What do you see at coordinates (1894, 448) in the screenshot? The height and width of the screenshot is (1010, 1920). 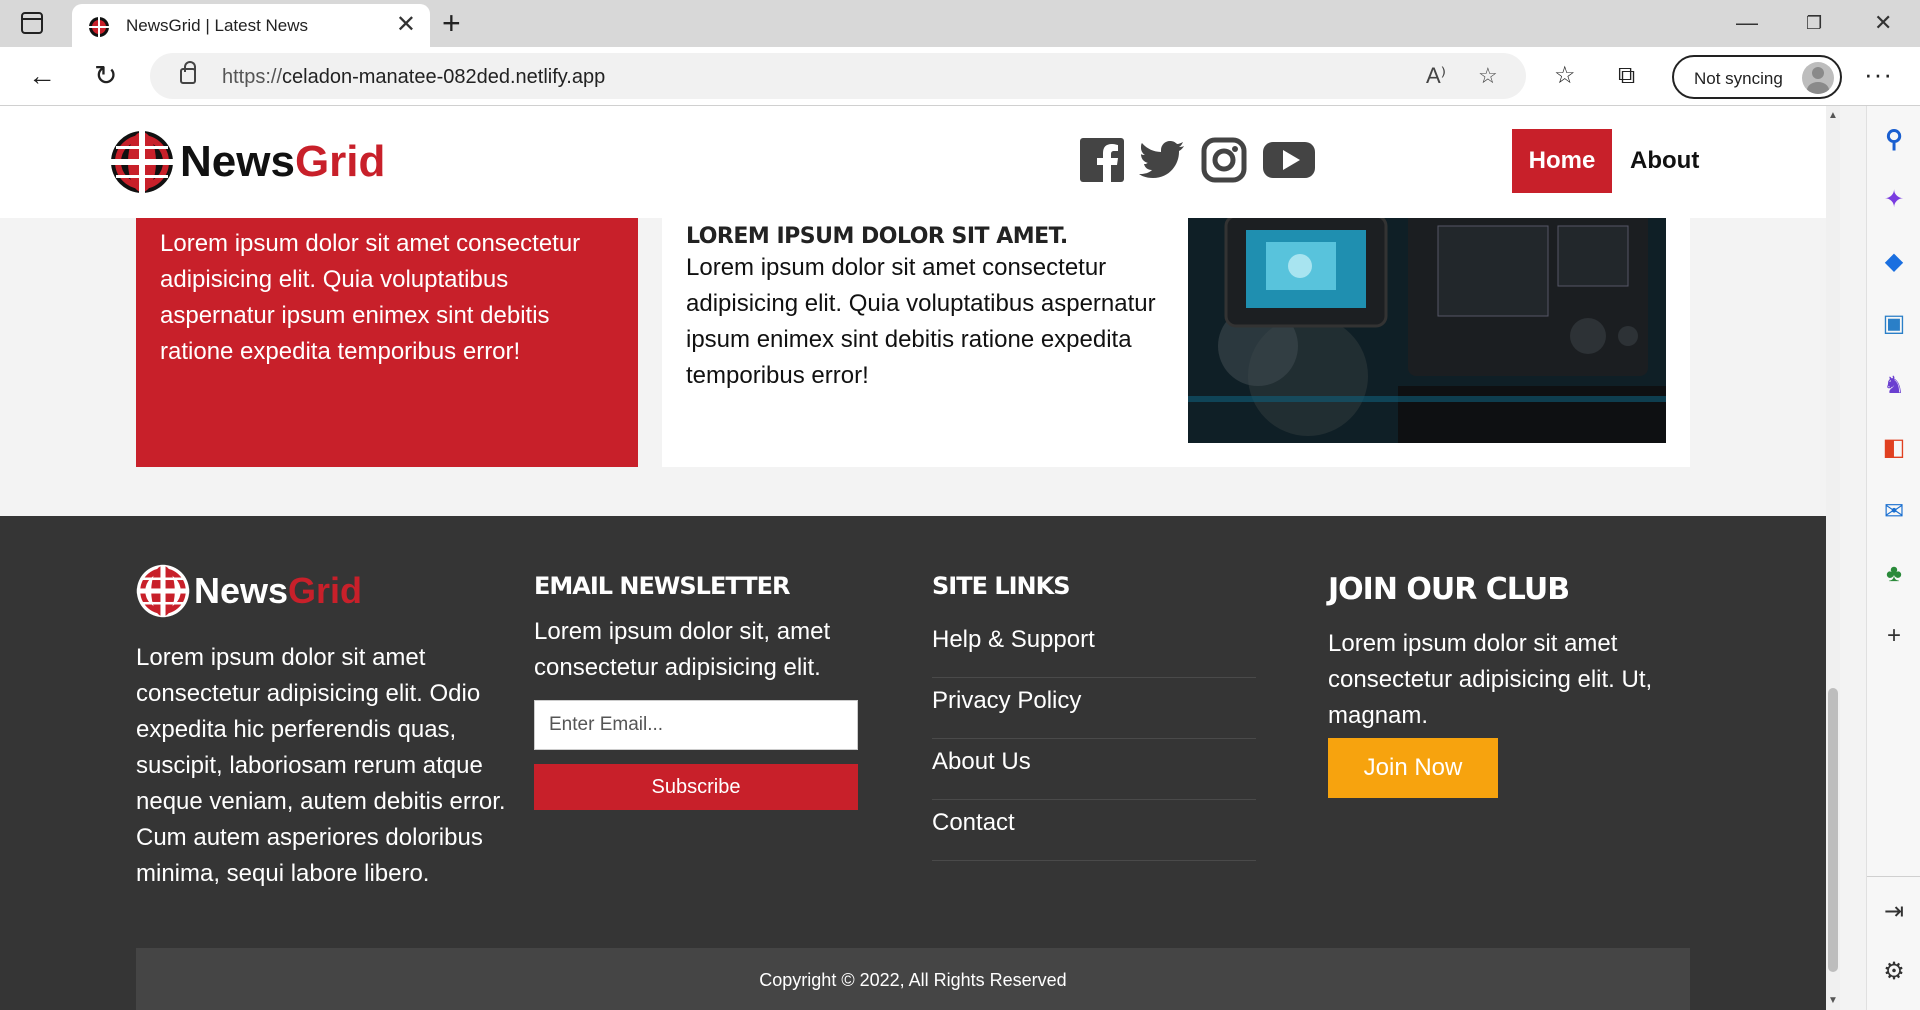 I see `office-icon: ◧` at bounding box center [1894, 448].